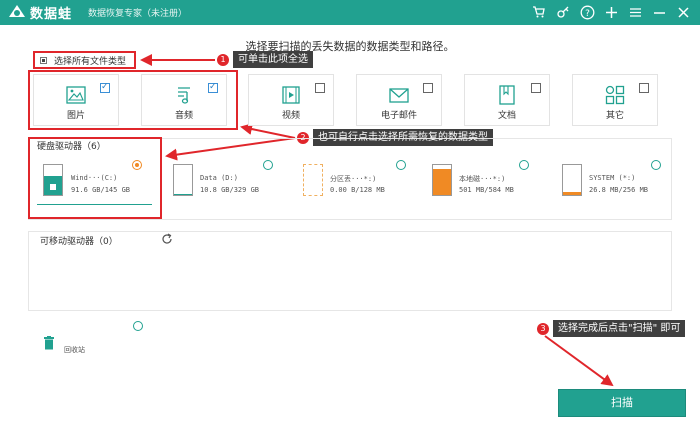 The image size is (700, 423). What do you see at coordinates (17, 11) in the screenshot?
I see `frog-logo-icon` at bounding box center [17, 11].